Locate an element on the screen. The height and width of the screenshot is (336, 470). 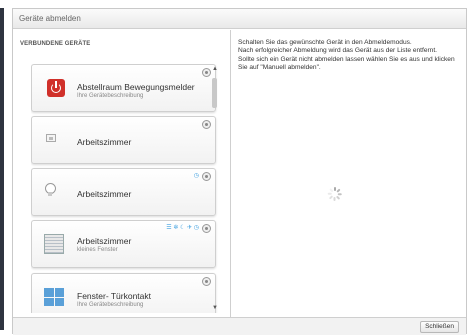
close-button: Schließen is located at coordinates (439, 327).